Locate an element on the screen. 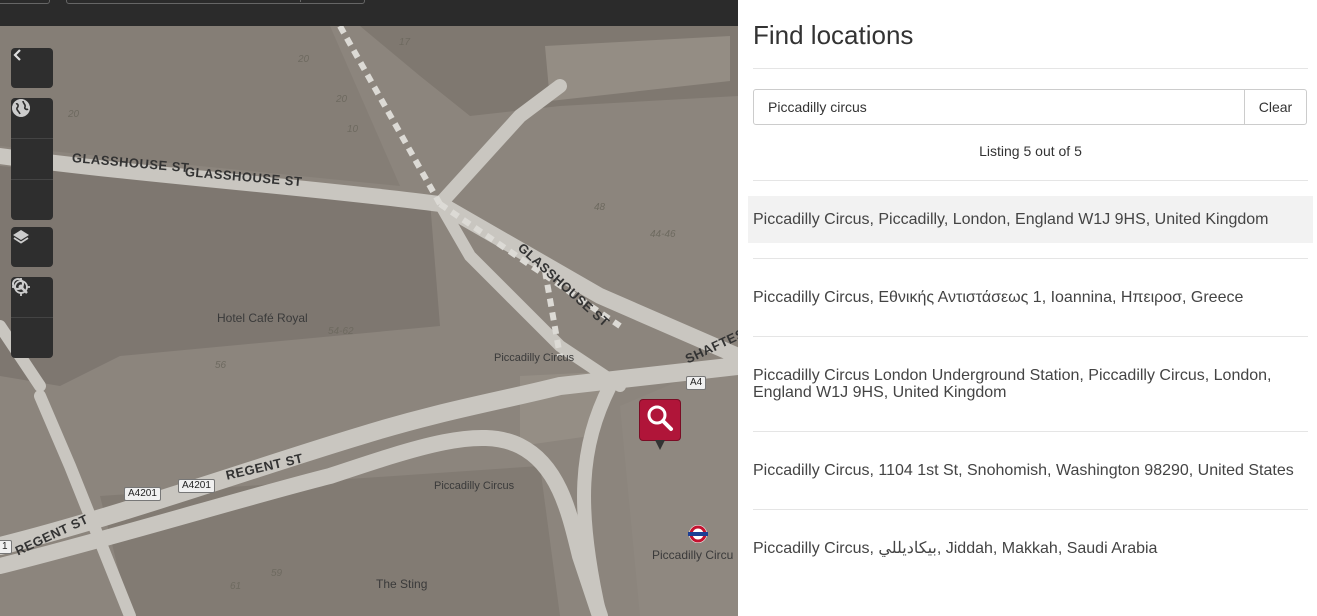  house-number: 48 is located at coordinates (600, 207).